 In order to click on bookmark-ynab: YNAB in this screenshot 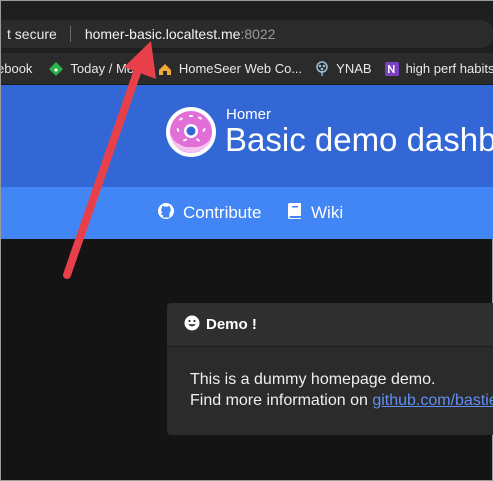, I will do `click(348, 68)`.